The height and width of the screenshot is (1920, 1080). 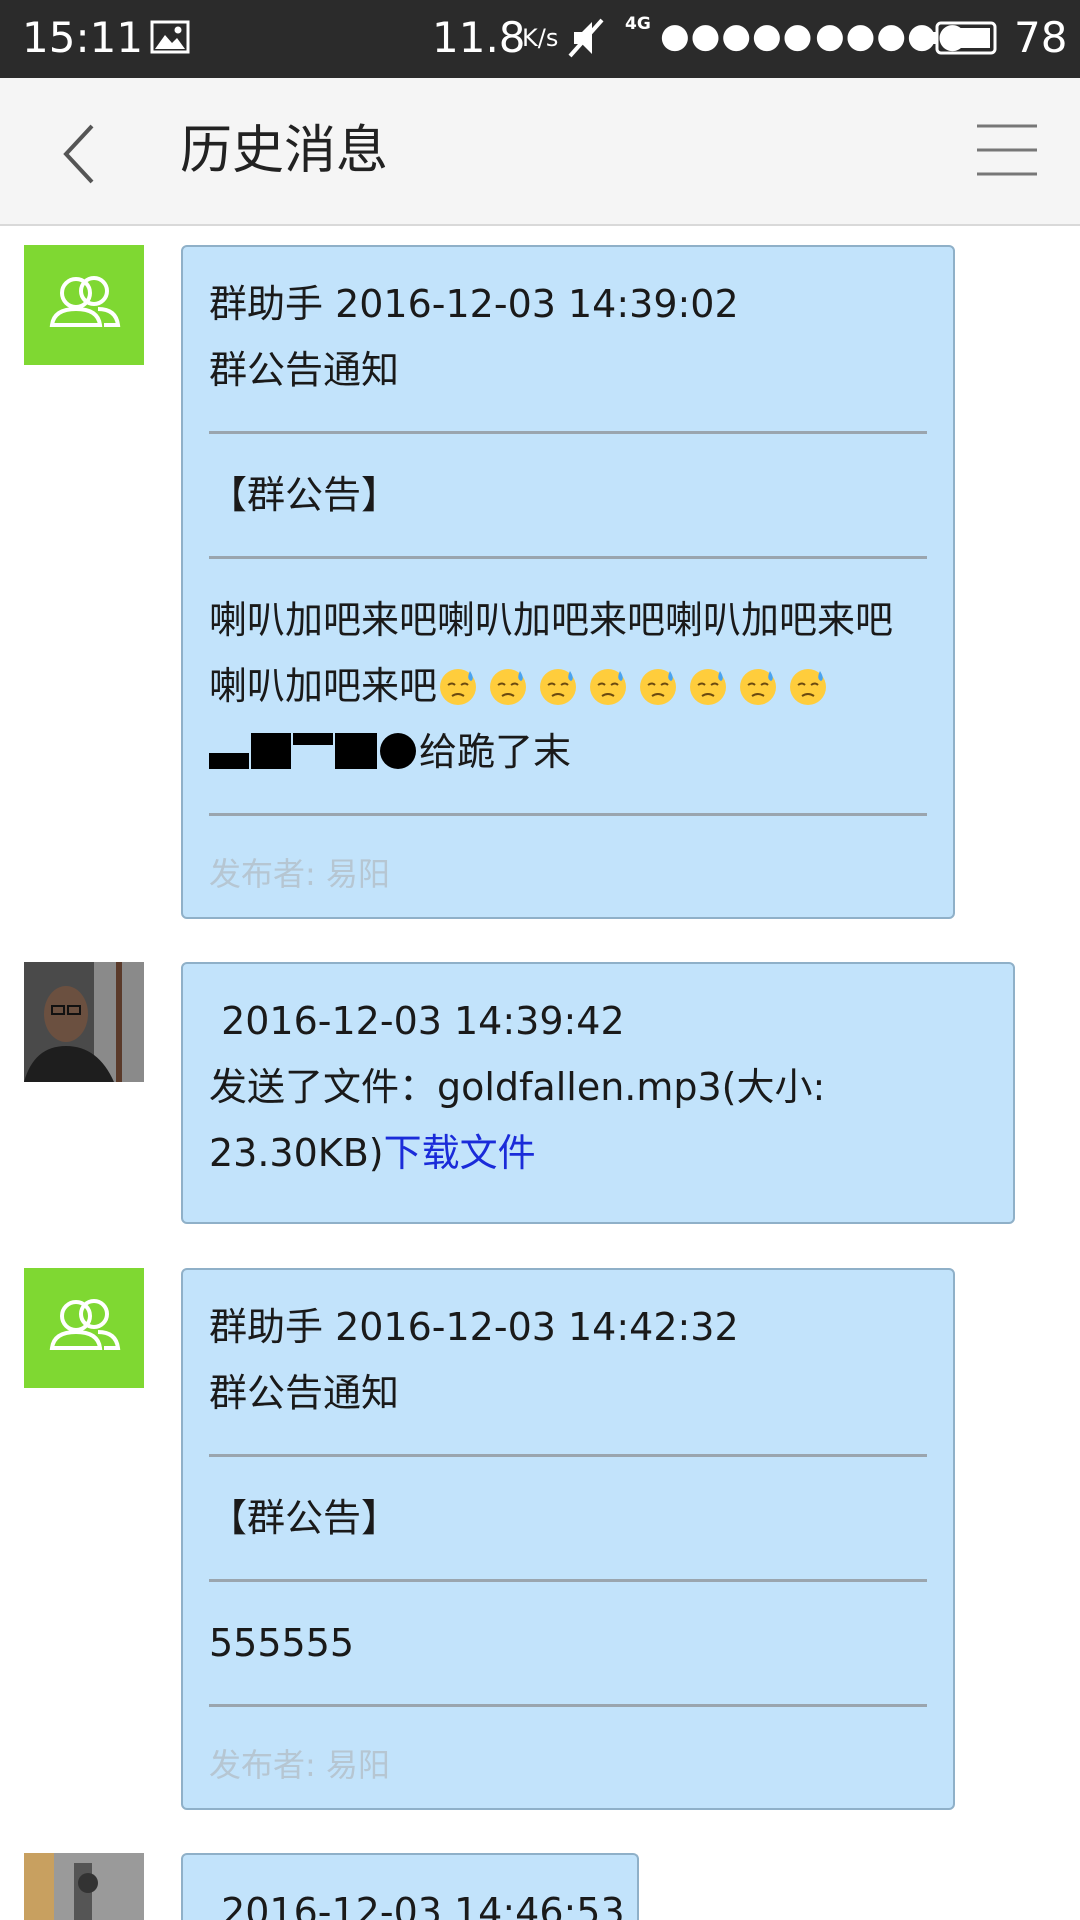 I want to click on net-speed-unit: K/s, so click(x=540, y=38).